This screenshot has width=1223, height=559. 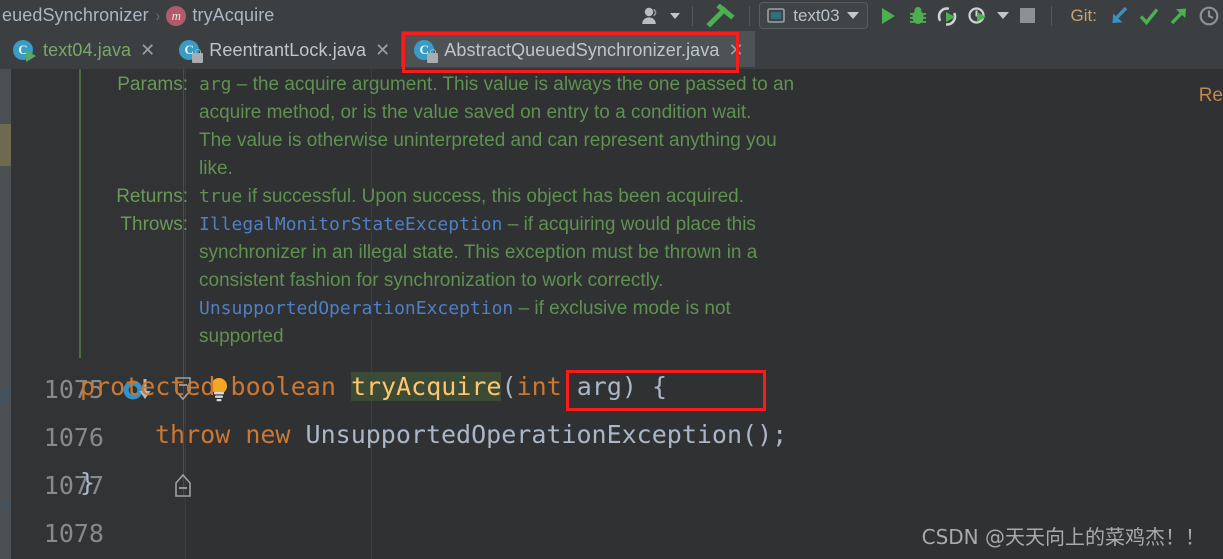 I want to click on tab-label: AbstractQueuedSynchronizer.java, so click(x=582, y=49).